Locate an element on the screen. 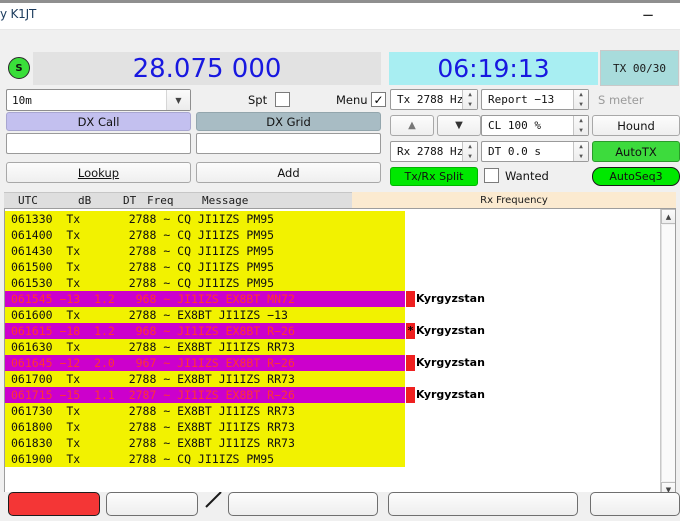  cl-spinner: CL 100 % ▲ ▼ is located at coordinates (535, 125).